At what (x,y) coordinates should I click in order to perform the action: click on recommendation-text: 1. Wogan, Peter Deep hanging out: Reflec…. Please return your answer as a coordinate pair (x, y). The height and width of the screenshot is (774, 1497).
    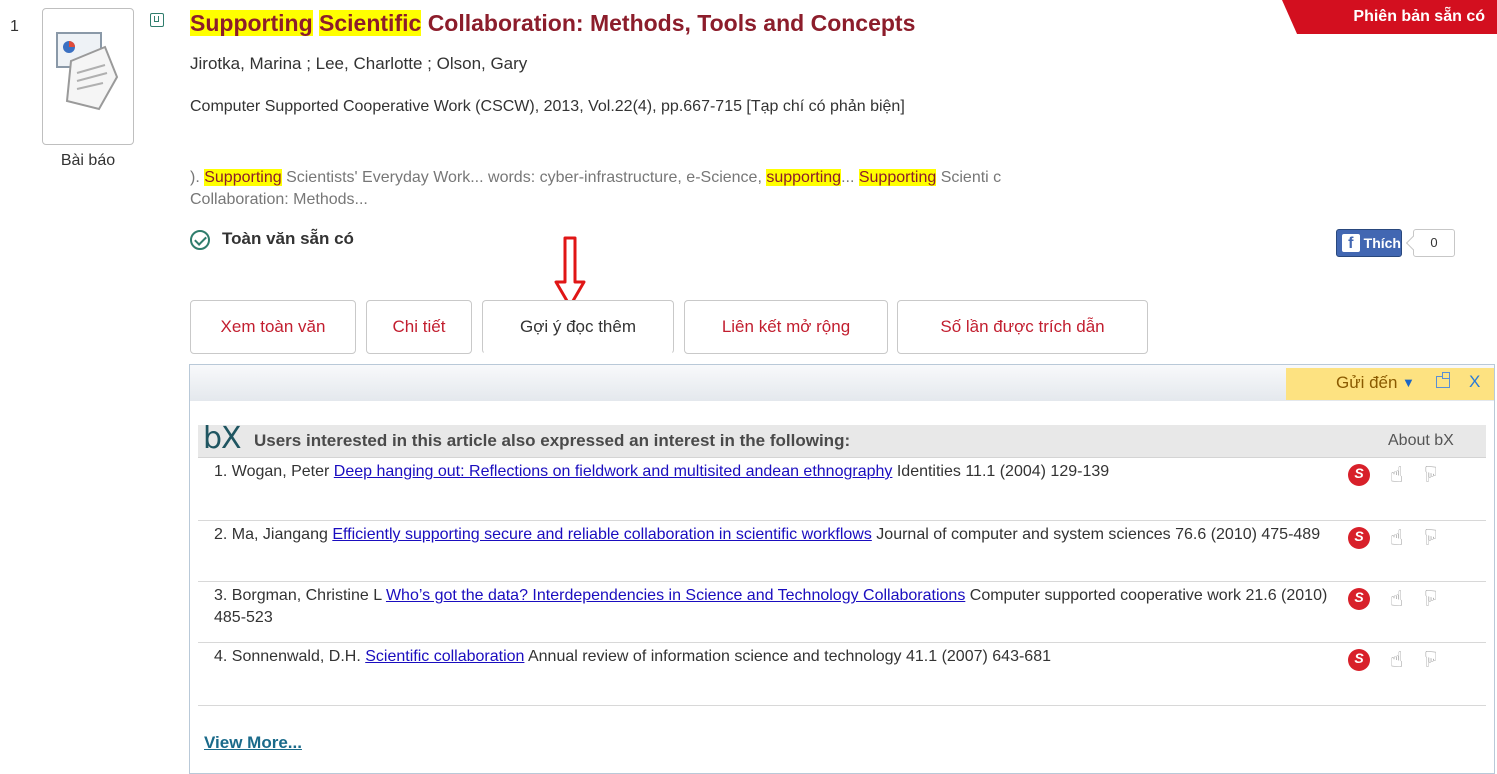
    Looking at the image, I should click on (779, 472).